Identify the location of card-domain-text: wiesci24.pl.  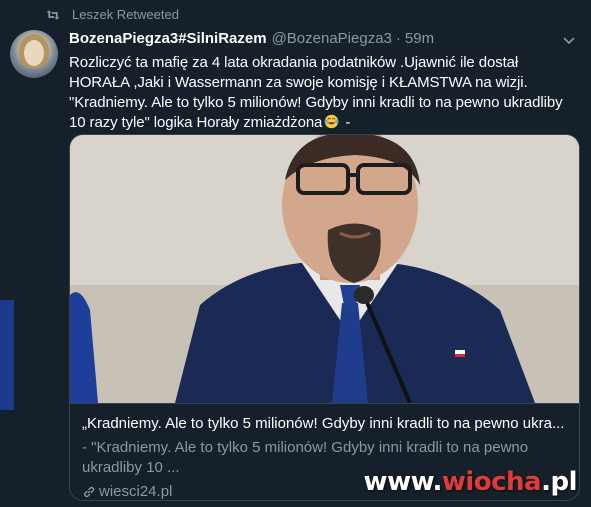
(136, 491).